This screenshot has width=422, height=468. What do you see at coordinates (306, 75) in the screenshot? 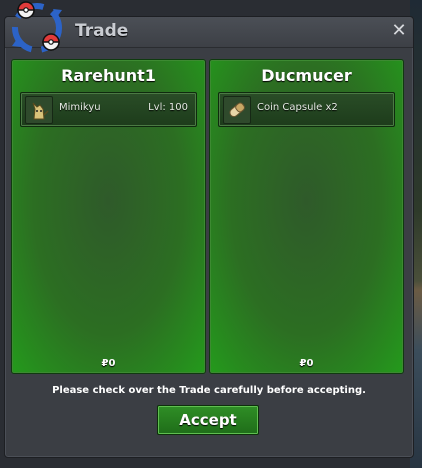
I see `right-player-name: Ducmucer` at bounding box center [306, 75].